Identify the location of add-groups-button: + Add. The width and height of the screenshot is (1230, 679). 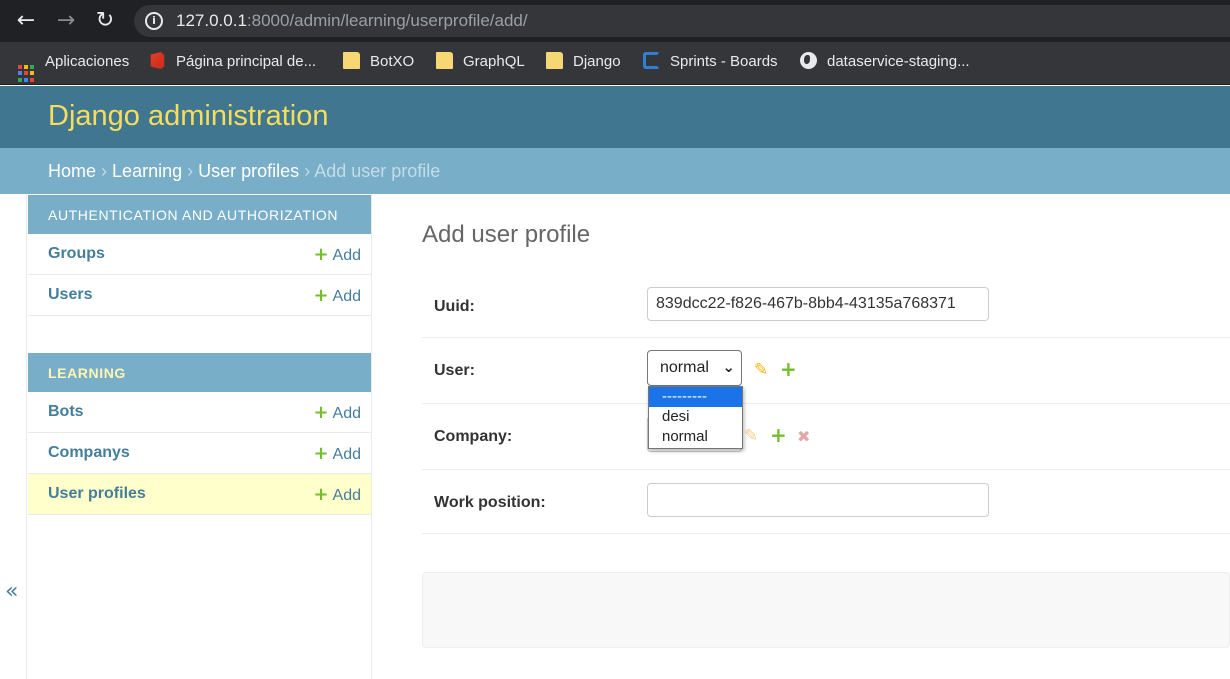
(337, 254).